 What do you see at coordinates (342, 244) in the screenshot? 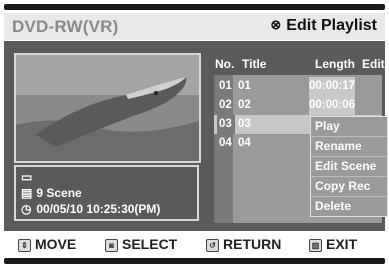
I see `exit-label: EXIT` at bounding box center [342, 244].